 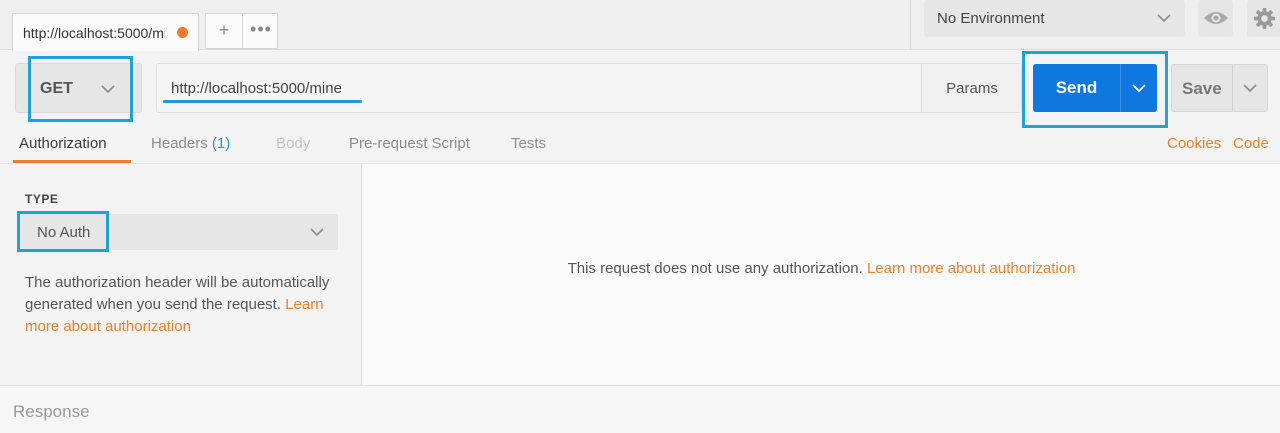 What do you see at coordinates (94, 33) in the screenshot?
I see `request-tab-label: http://localhost:5000/mine` at bounding box center [94, 33].